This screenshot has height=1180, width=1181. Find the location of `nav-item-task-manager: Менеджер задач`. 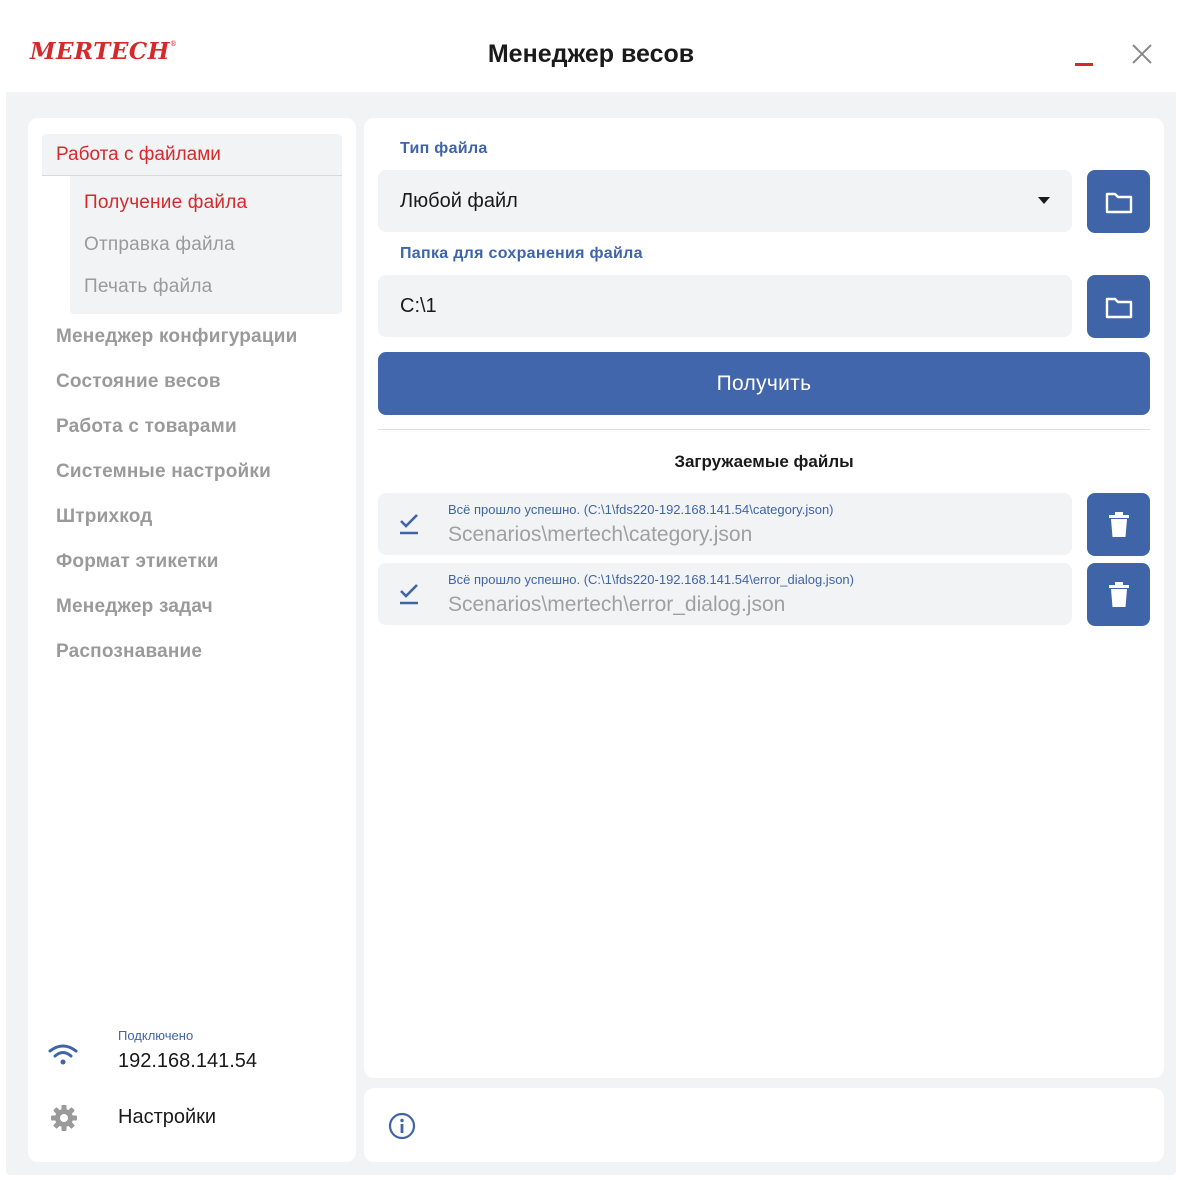

nav-item-task-manager: Менеджер задач is located at coordinates (176, 606).